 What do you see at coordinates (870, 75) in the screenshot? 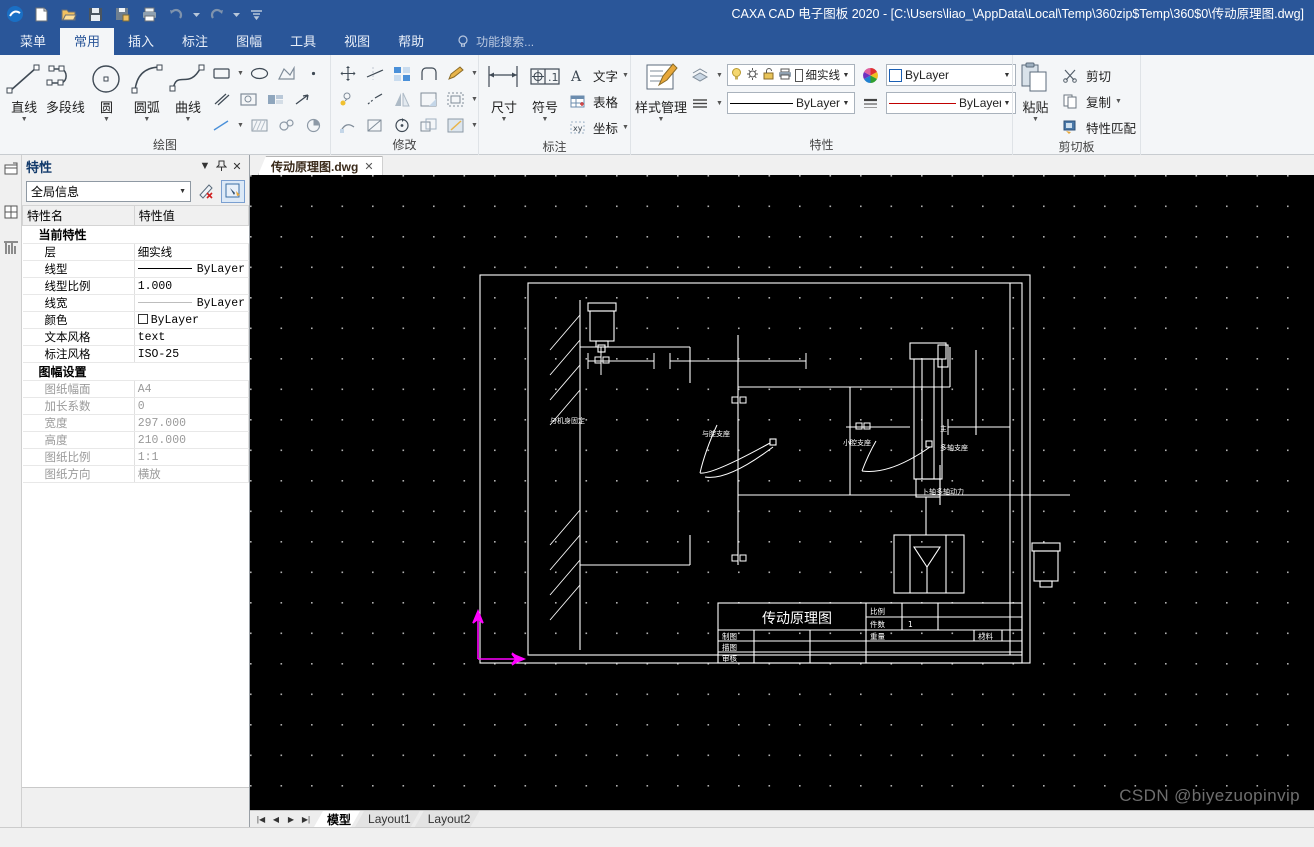
I see `color-wheel-icon` at bounding box center [870, 75].